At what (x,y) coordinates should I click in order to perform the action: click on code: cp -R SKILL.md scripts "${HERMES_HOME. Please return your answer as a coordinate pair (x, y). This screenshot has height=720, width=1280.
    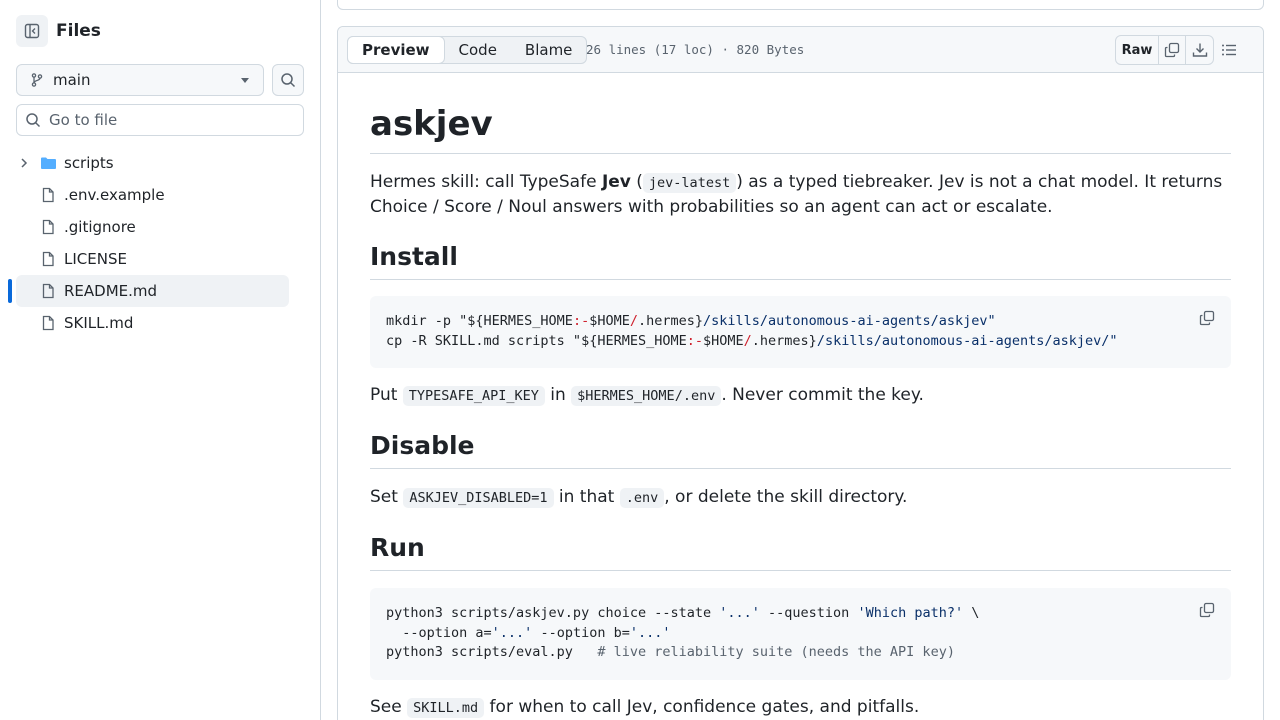
    Looking at the image, I should click on (536, 340).